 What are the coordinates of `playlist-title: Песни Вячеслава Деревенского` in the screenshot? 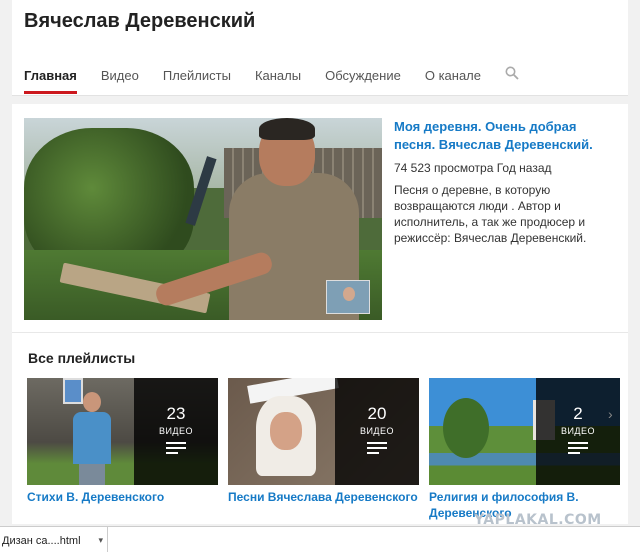 It's located at (323, 497).